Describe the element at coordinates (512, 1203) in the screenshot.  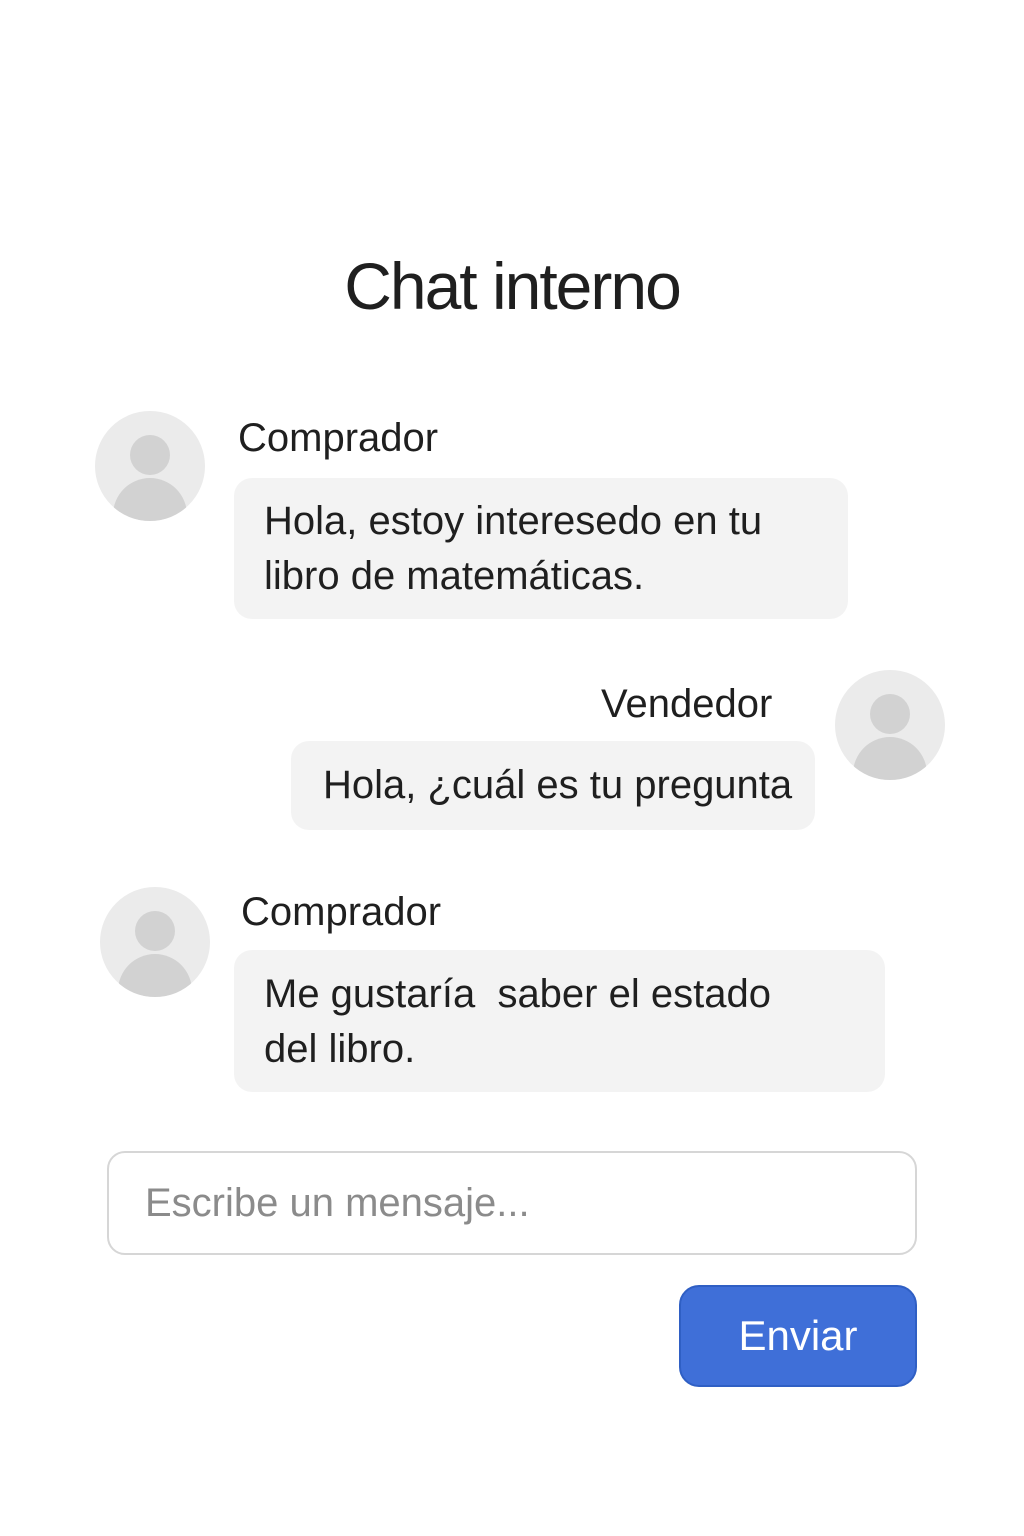
I see `message-input` at that location.